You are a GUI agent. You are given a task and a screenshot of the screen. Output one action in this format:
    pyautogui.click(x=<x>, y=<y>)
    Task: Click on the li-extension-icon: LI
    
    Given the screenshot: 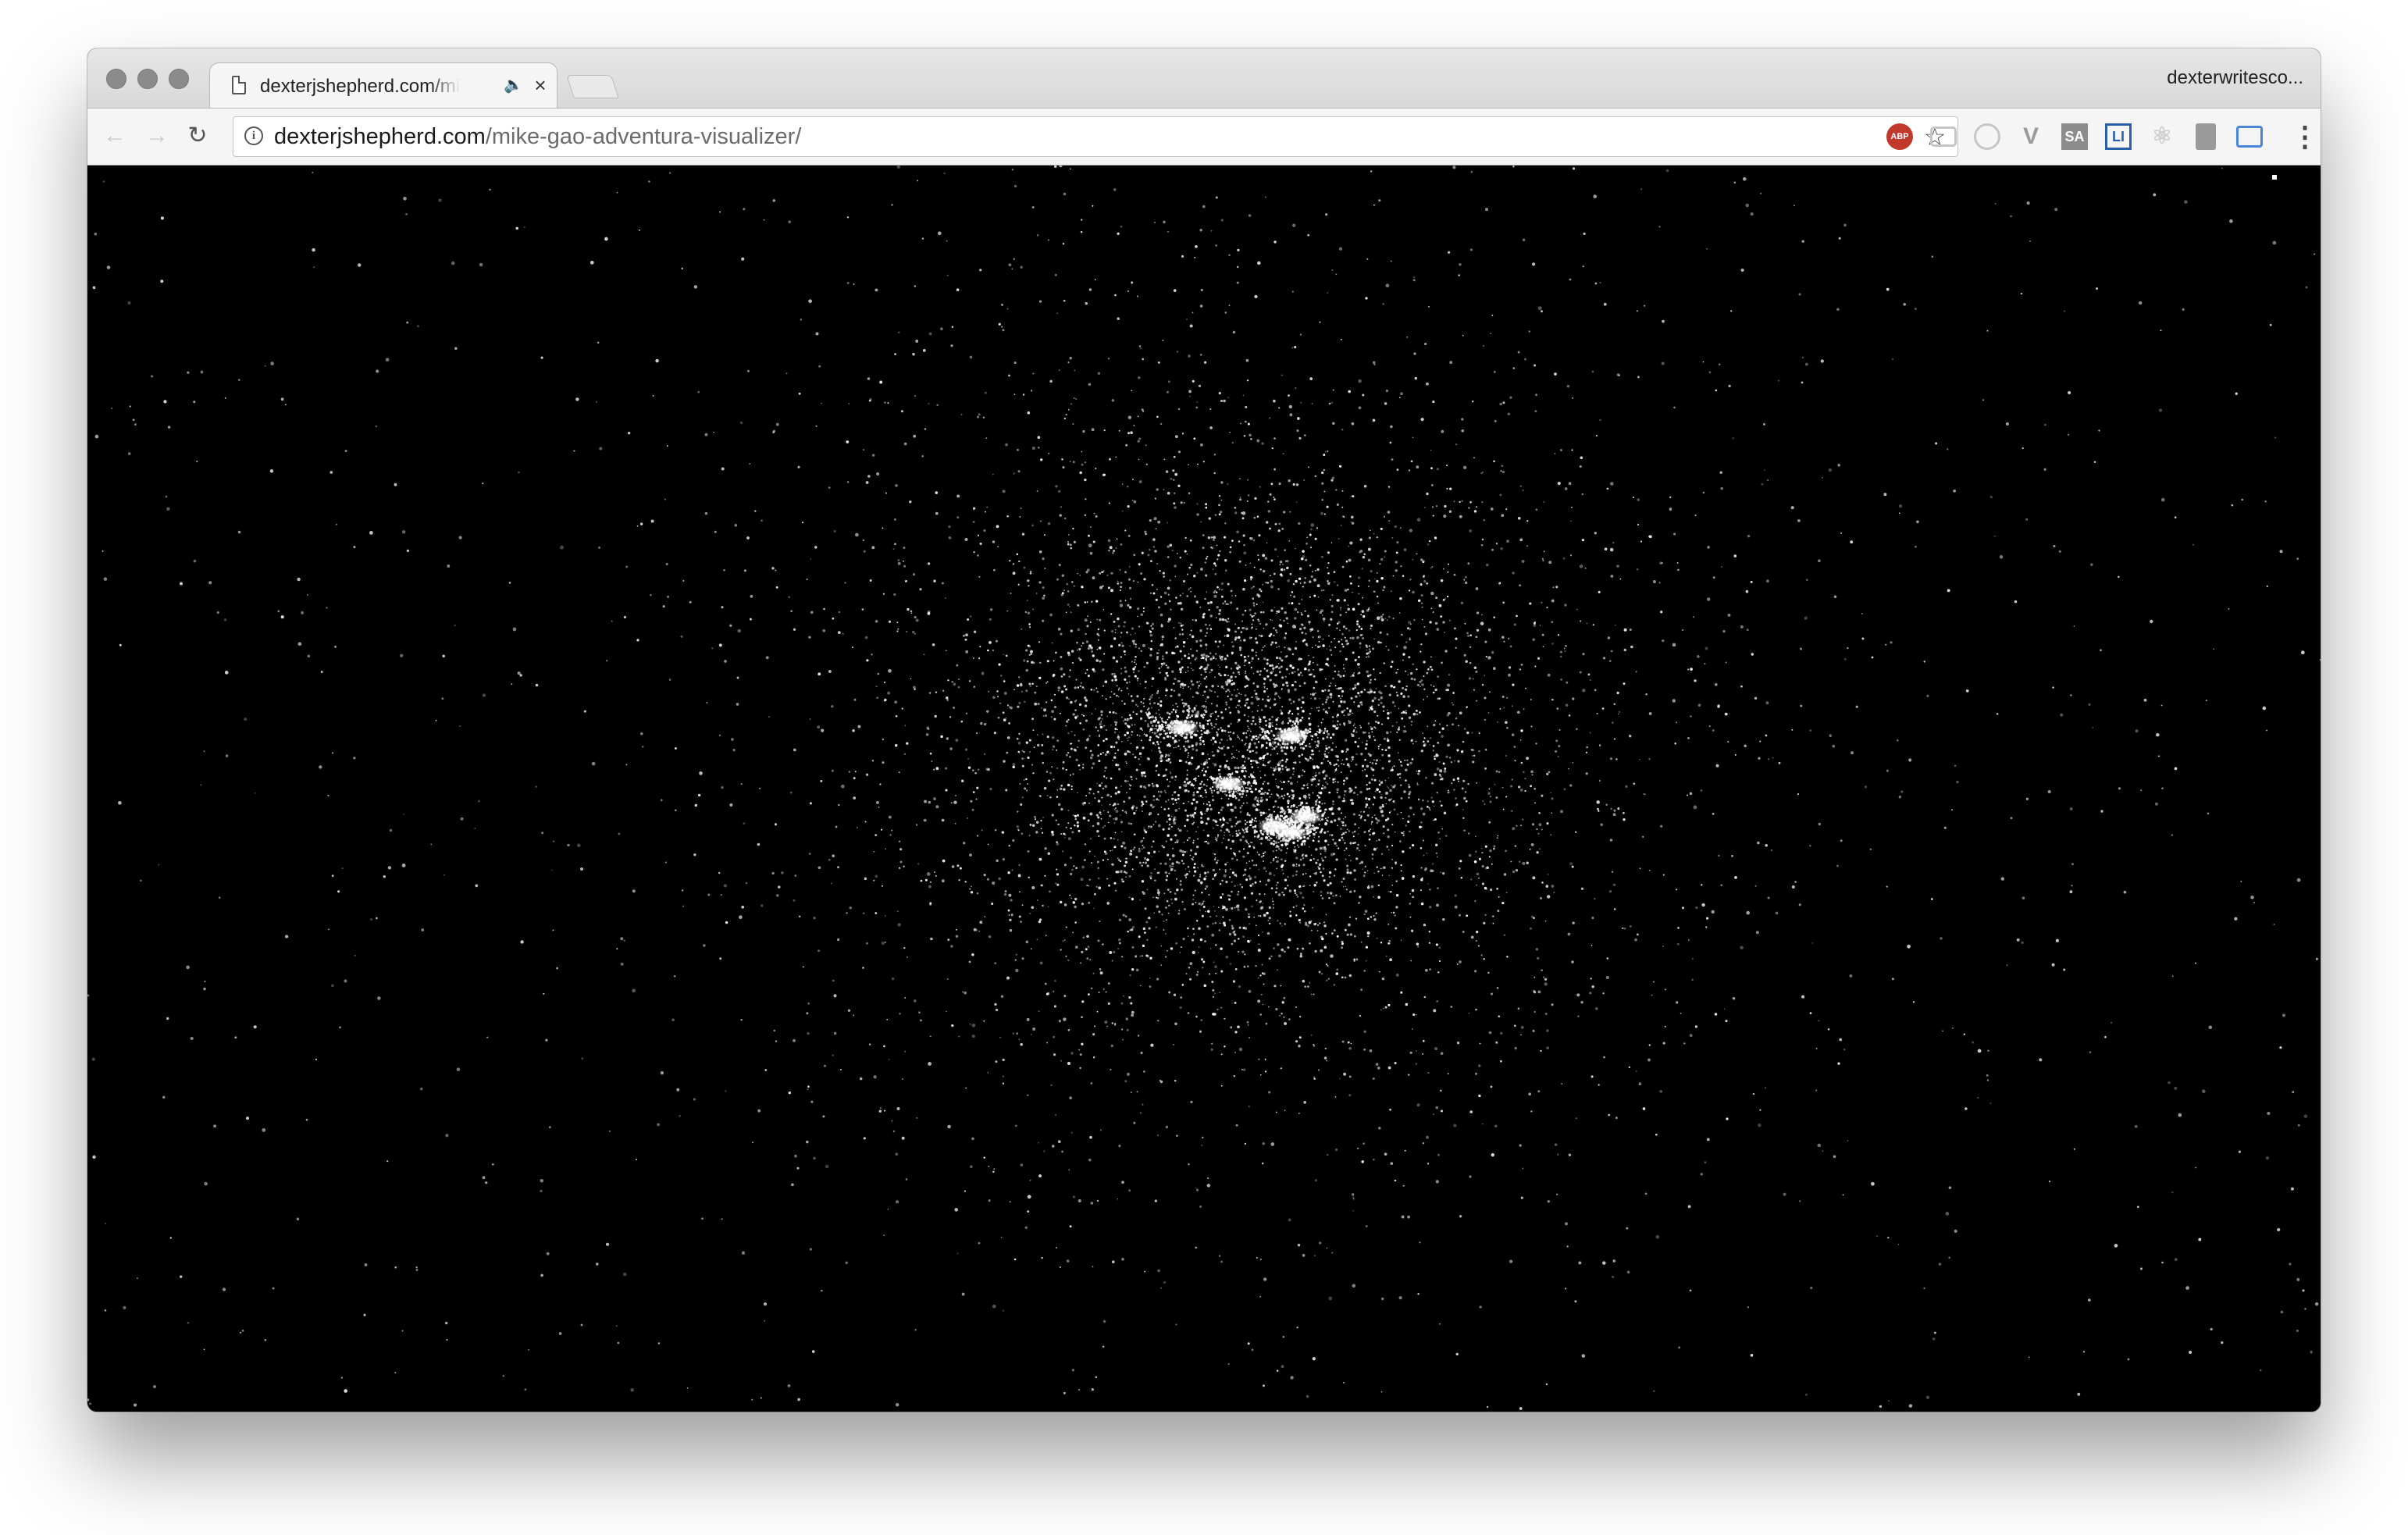 What is the action you would take?
    pyautogui.click(x=2118, y=136)
    